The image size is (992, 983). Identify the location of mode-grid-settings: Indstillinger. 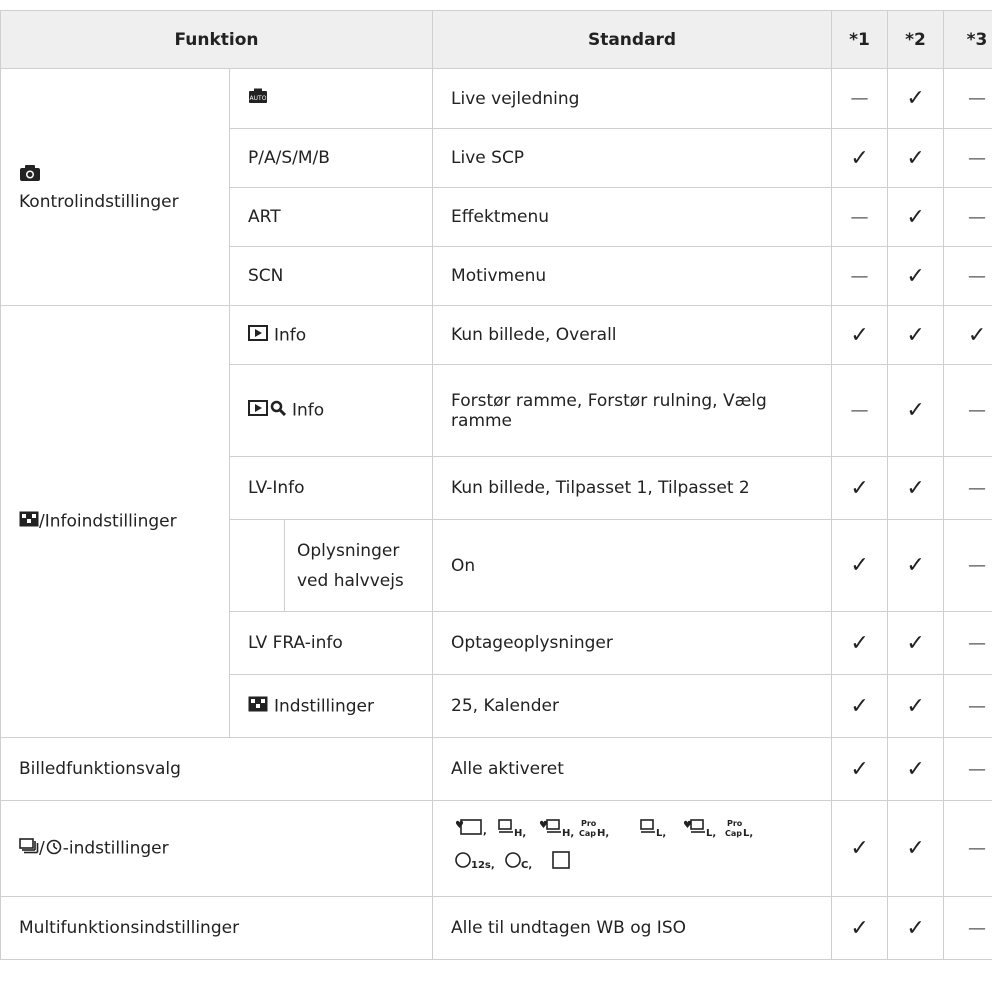
(331, 706).